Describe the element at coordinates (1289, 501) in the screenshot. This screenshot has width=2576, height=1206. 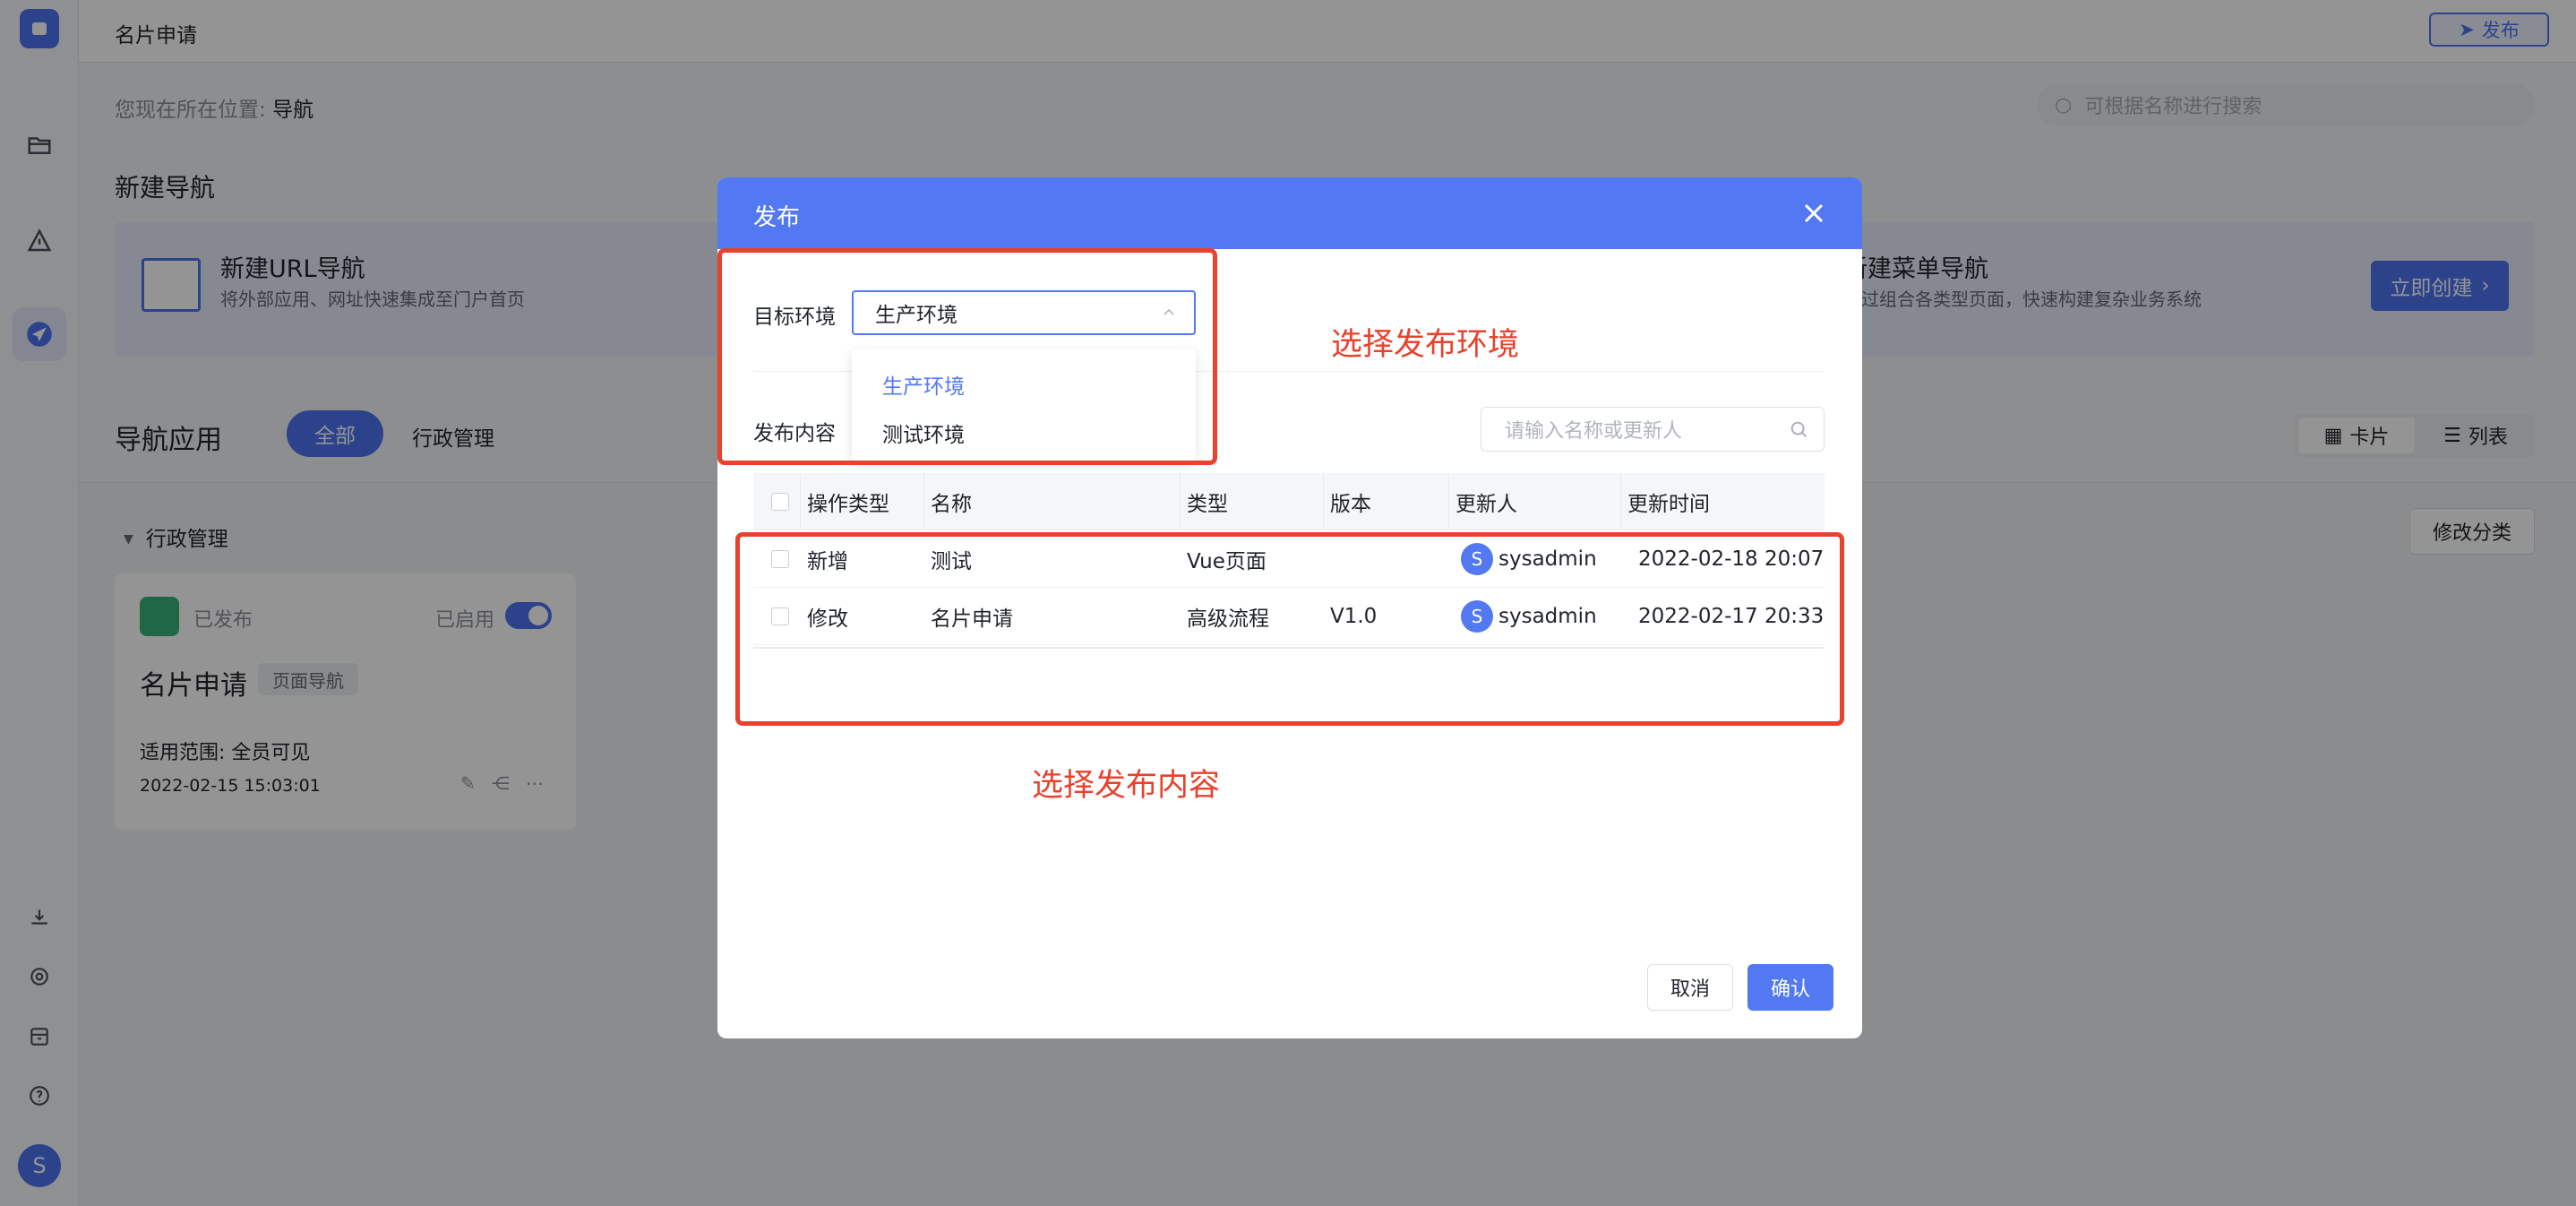
I see `table-header: 操作类型 名称 类型 版本 更新人 更新时间` at that location.